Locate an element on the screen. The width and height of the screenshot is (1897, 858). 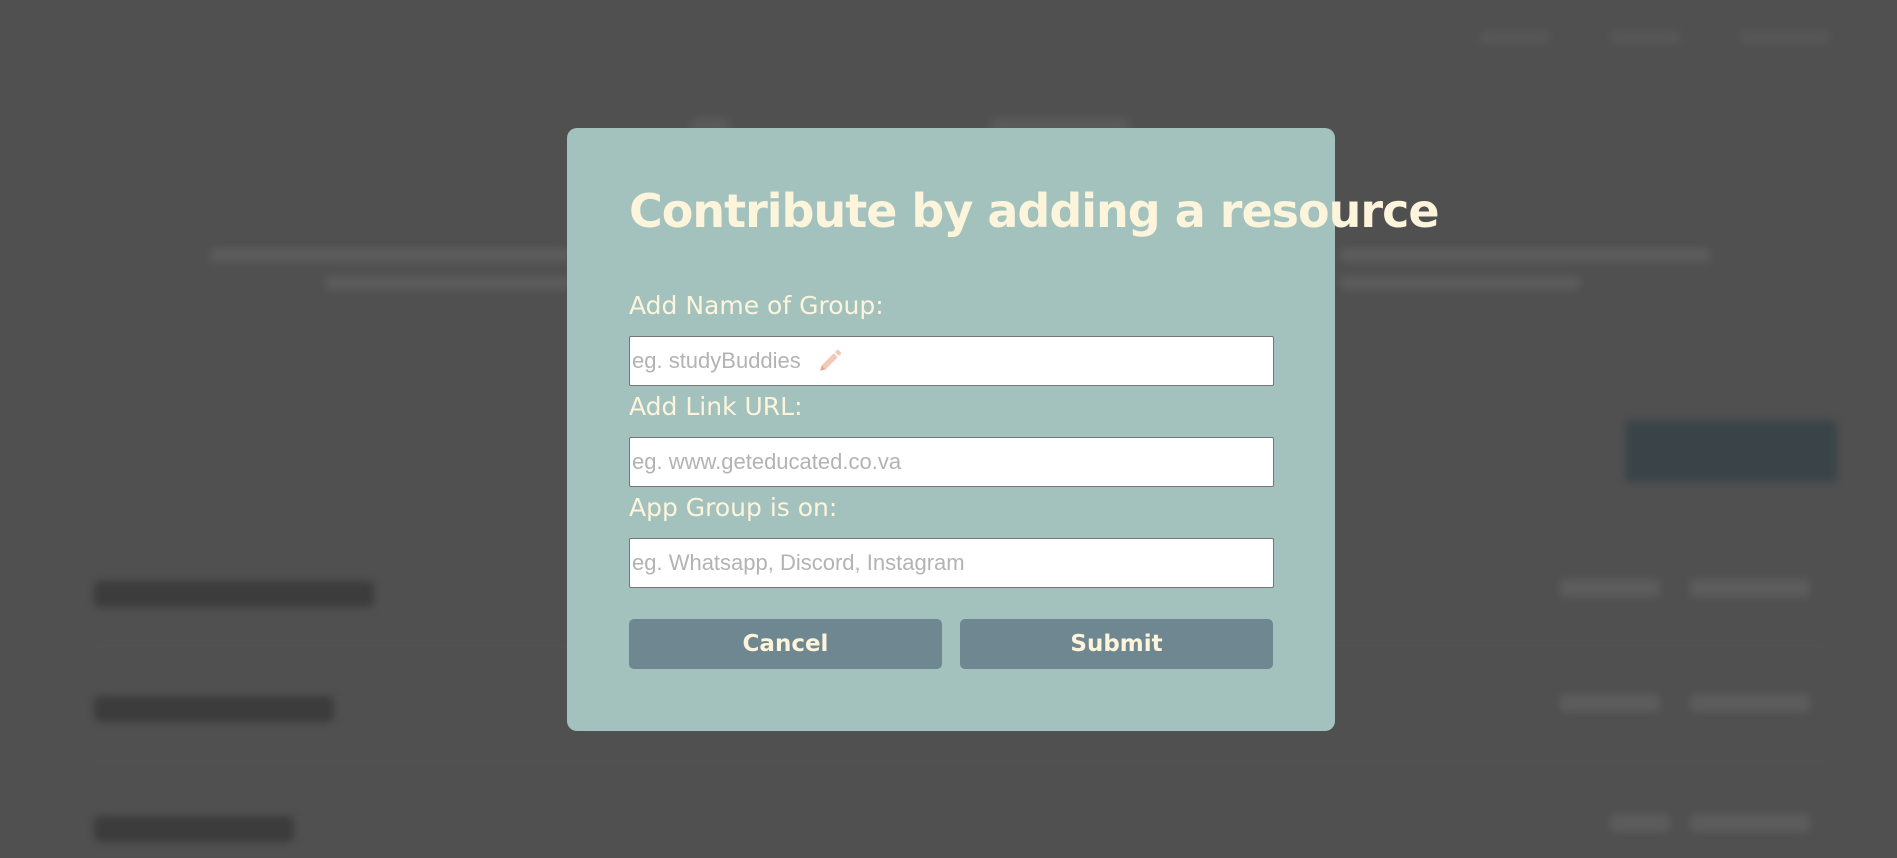
link-url-label: Add Link URL: is located at coordinates (716, 406).